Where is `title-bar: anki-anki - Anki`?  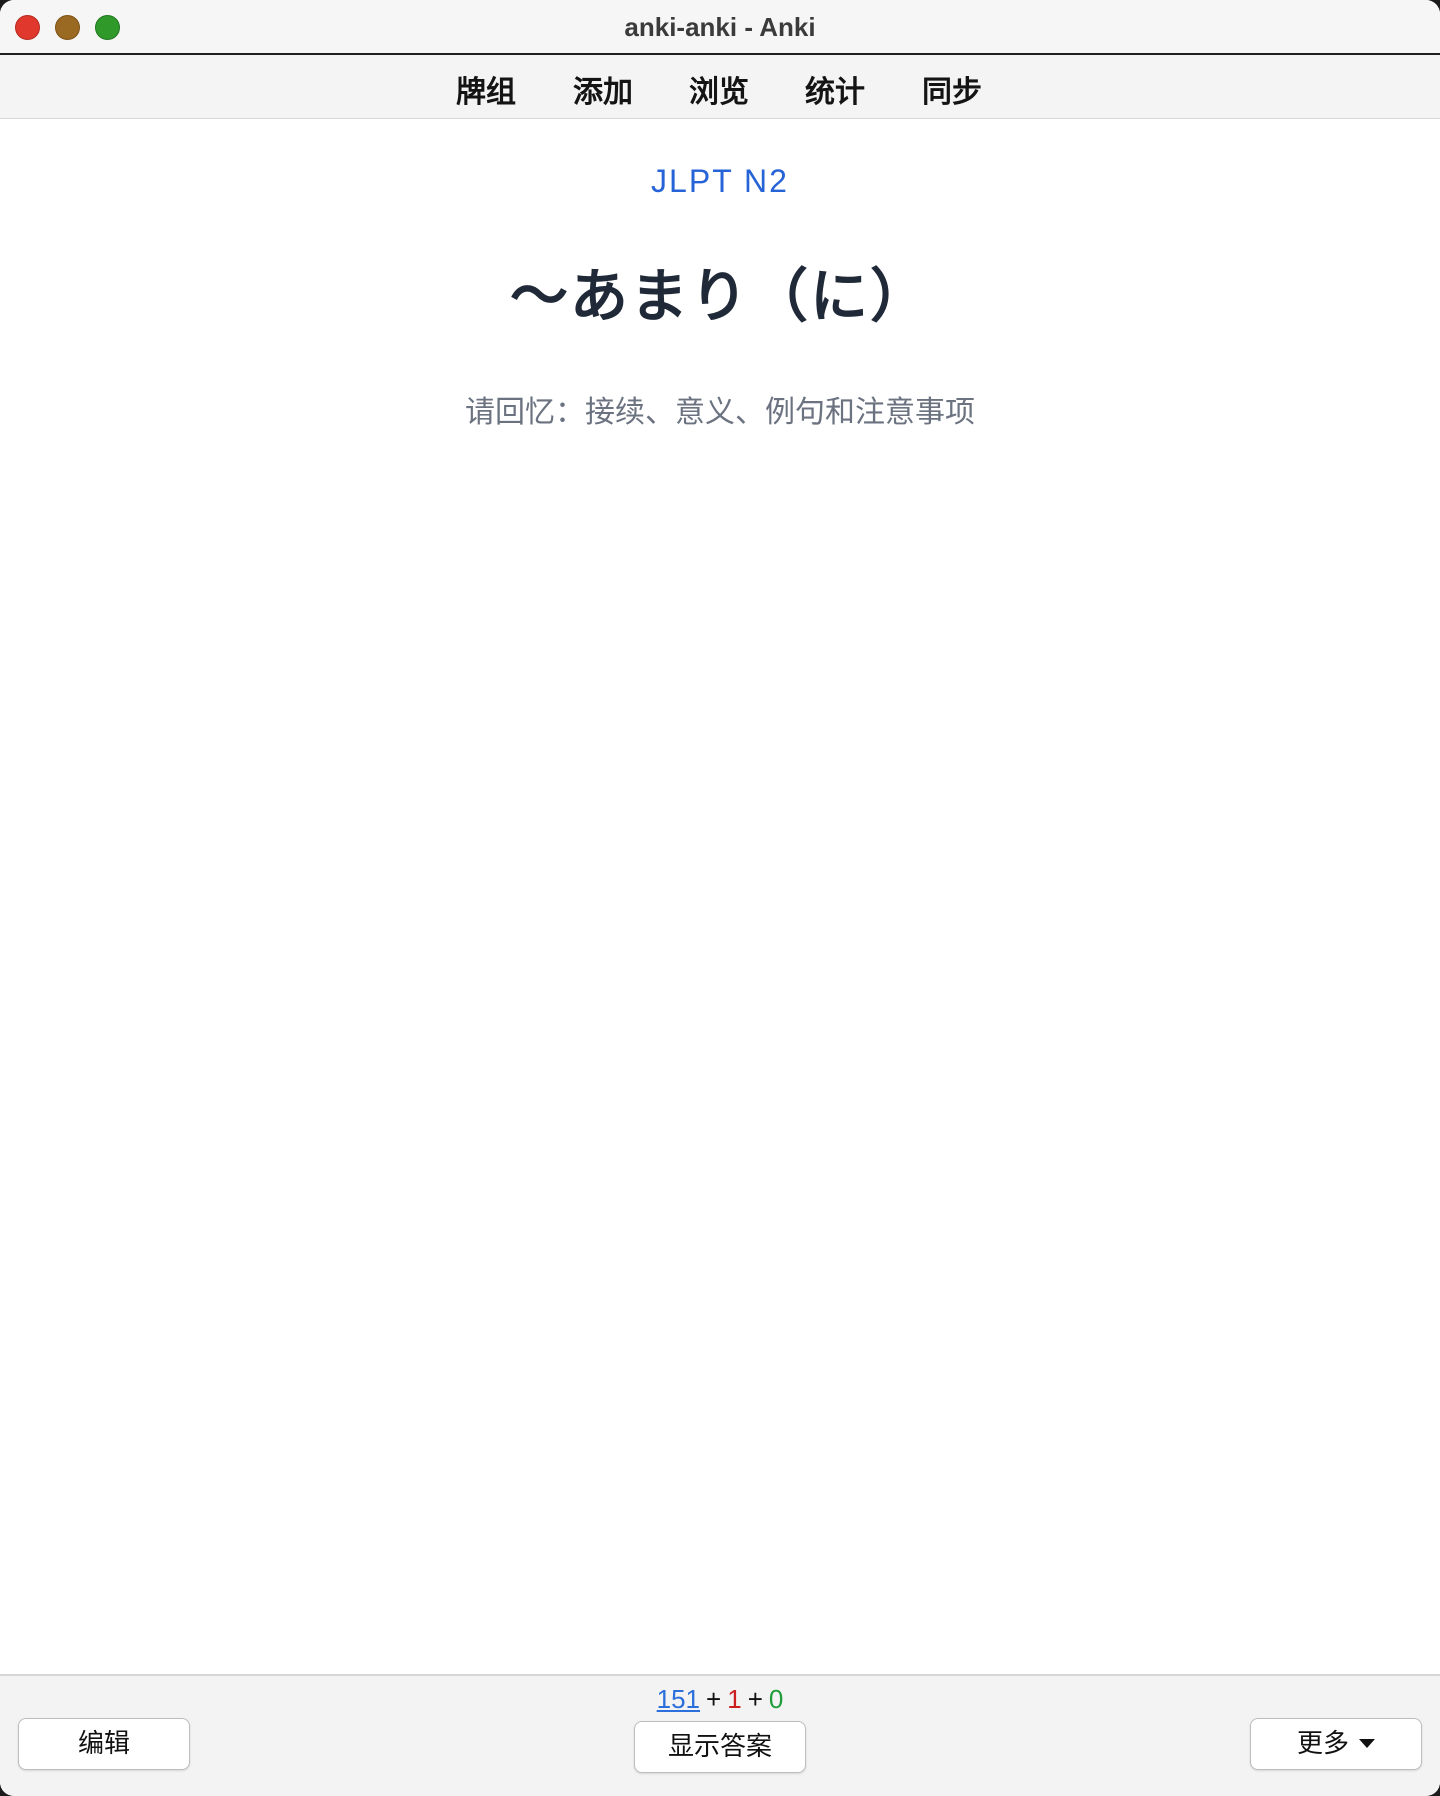 title-bar: anki-anki - Anki is located at coordinates (720, 27).